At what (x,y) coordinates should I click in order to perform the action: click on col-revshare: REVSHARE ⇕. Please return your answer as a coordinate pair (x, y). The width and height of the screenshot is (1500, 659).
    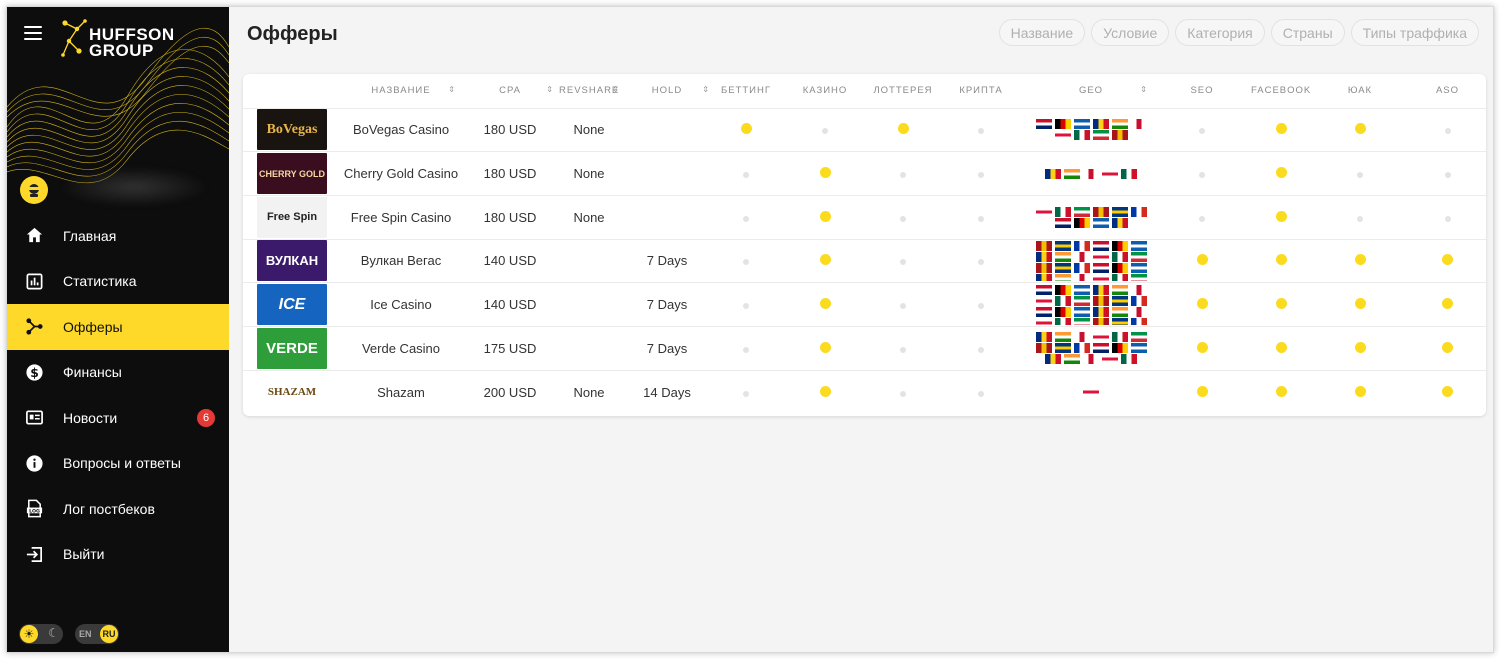
    Looking at the image, I should click on (589, 91).